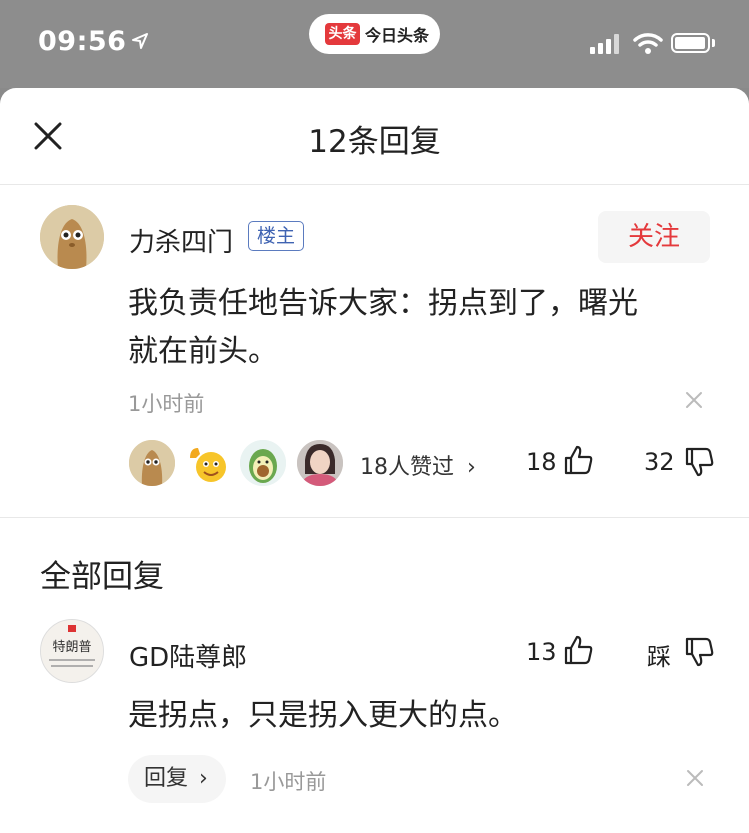  I want to click on follow-button: 关注, so click(654, 237).